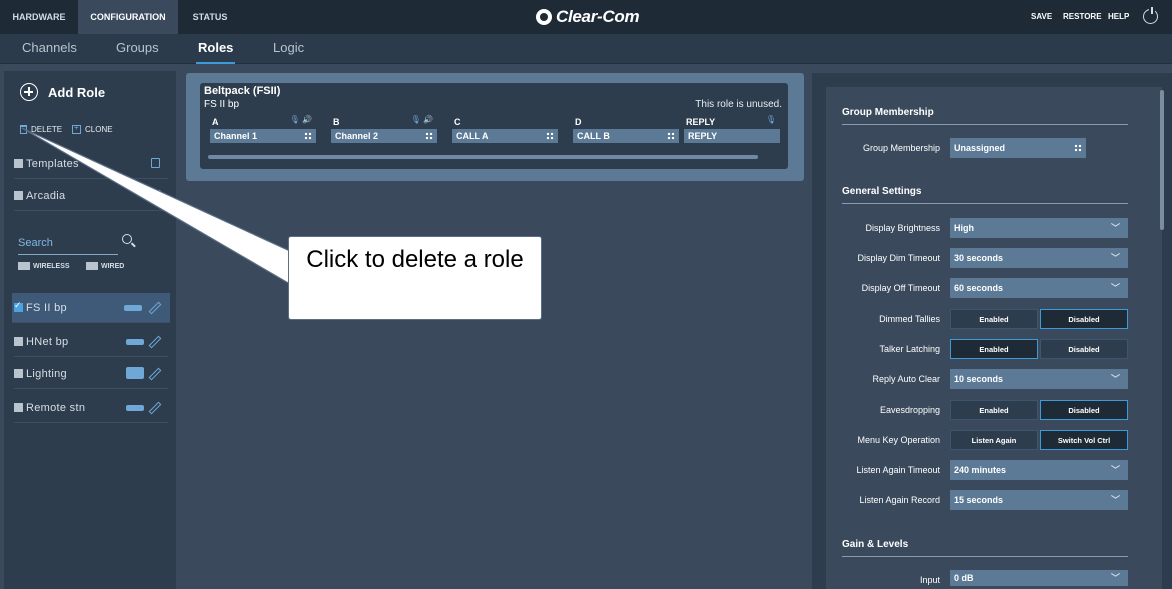  What do you see at coordinates (415, 259) in the screenshot?
I see `callout-text: Click to delete a role` at bounding box center [415, 259].